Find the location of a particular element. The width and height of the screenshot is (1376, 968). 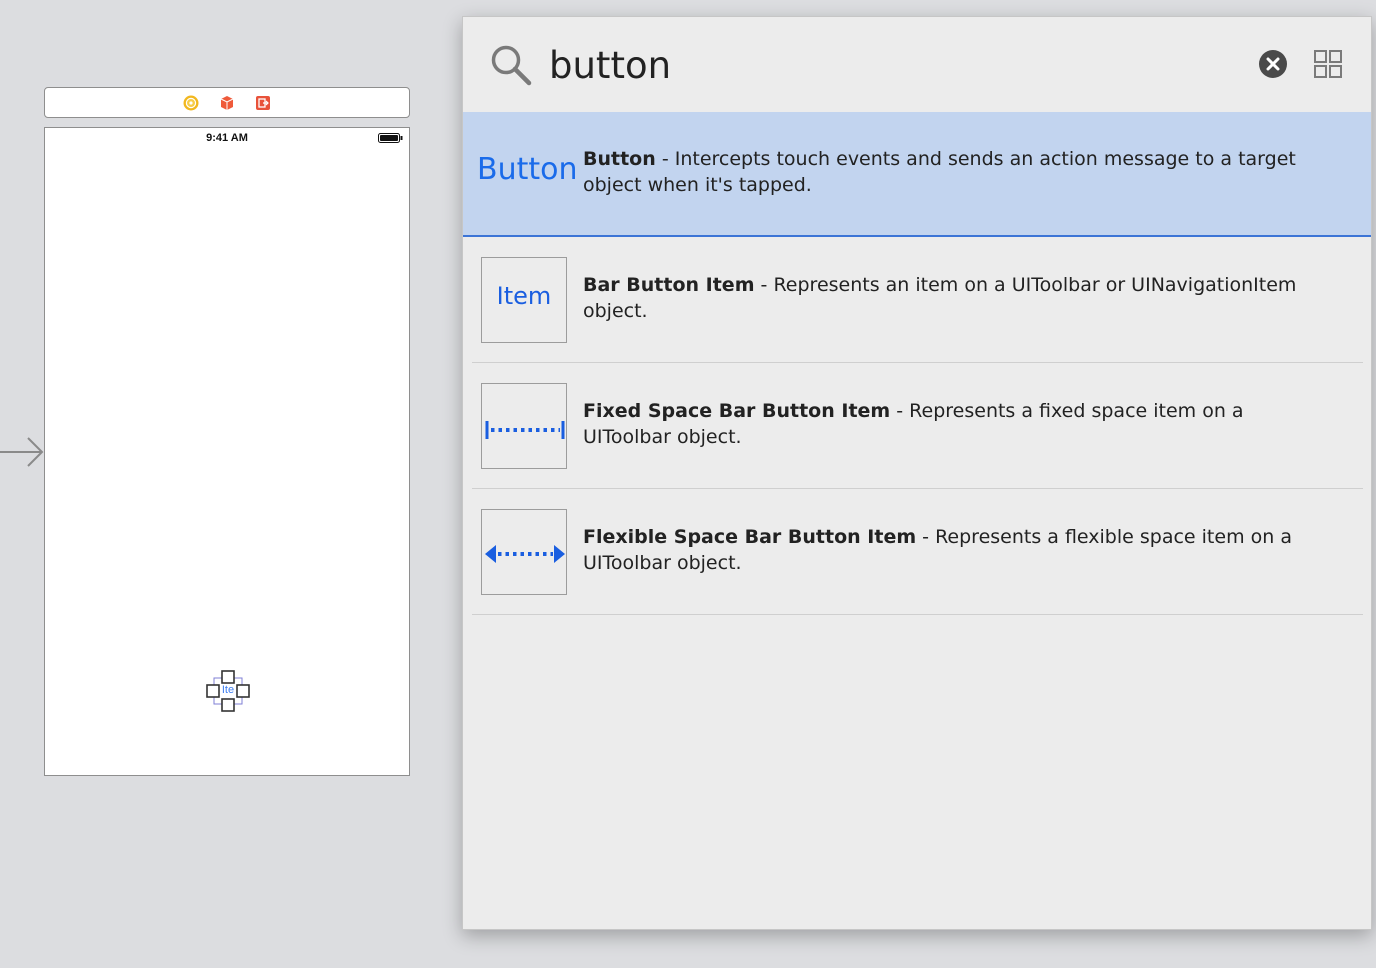

view-controller-icon is located at coordinates (191, 103).